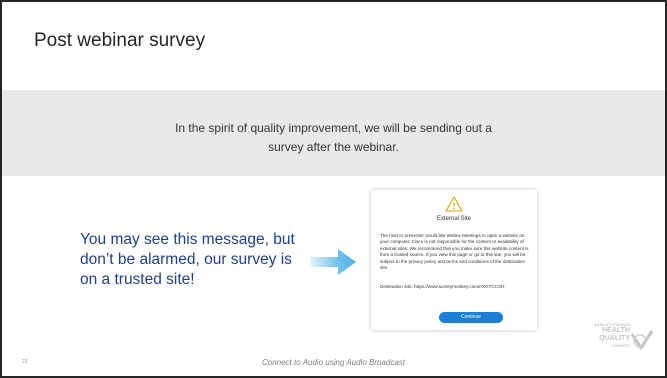 This screenshot has width=667, height=378. What do you see at coordinates (333, 147) in the screenshot?
I see `banner-line-2: survey after the webinar.` at bounding box center [333, 147].